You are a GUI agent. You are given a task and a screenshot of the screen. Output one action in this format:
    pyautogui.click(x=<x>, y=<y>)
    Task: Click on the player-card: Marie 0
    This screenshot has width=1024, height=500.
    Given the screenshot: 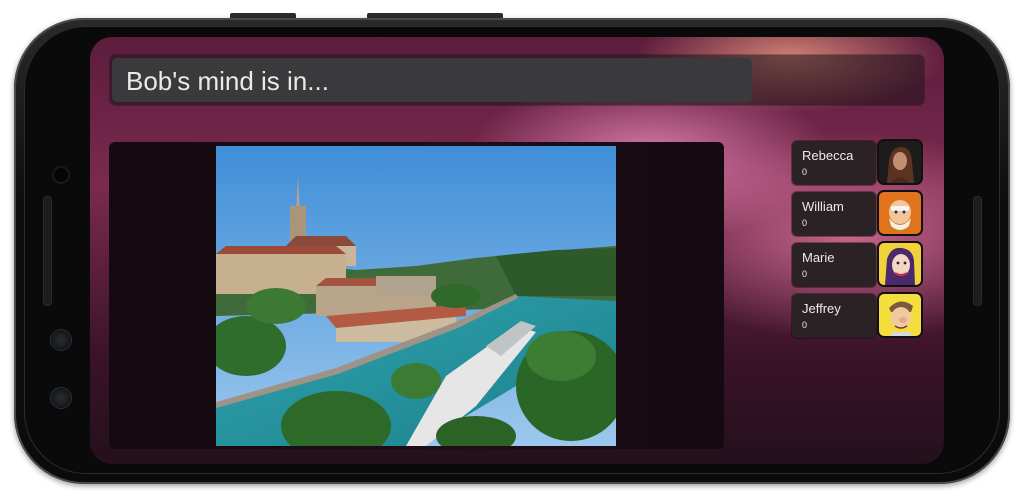 What is the action you would take?
    pyautogui.click(x=834, y=265)
    